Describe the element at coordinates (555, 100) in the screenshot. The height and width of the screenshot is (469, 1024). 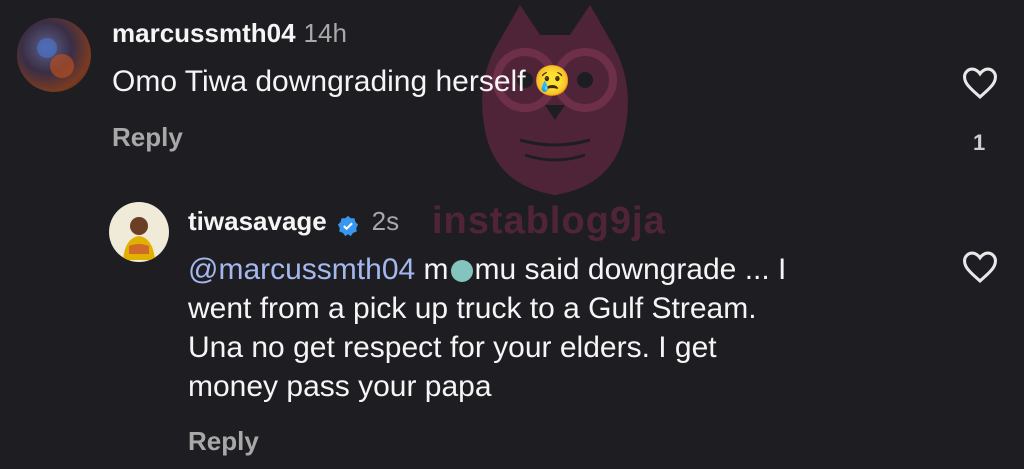
I see `watermark-owl-logo` at that location.